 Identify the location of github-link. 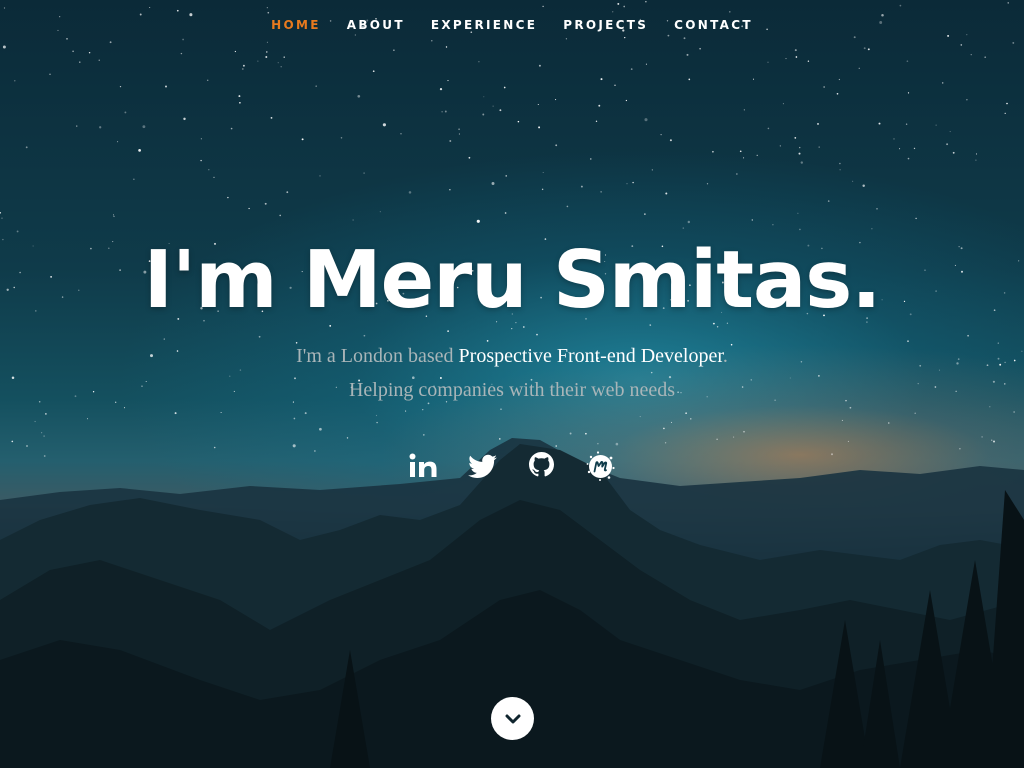
(541, 466).